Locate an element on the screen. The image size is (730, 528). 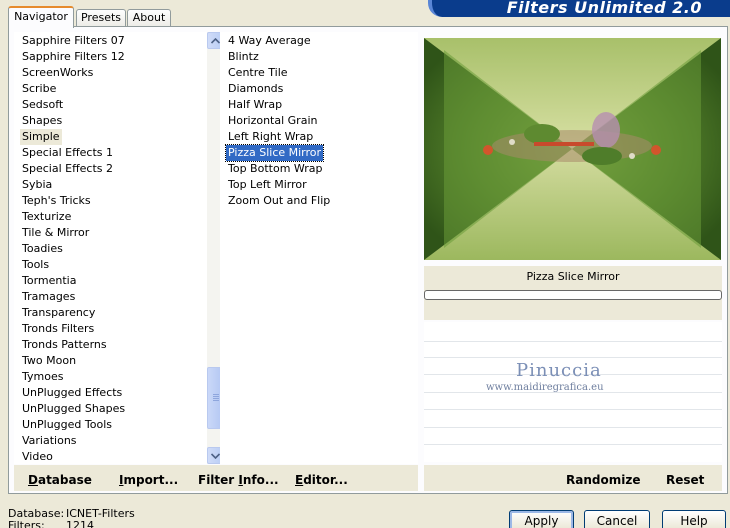
category-item: Sybia is located at coordinates (37, 185).